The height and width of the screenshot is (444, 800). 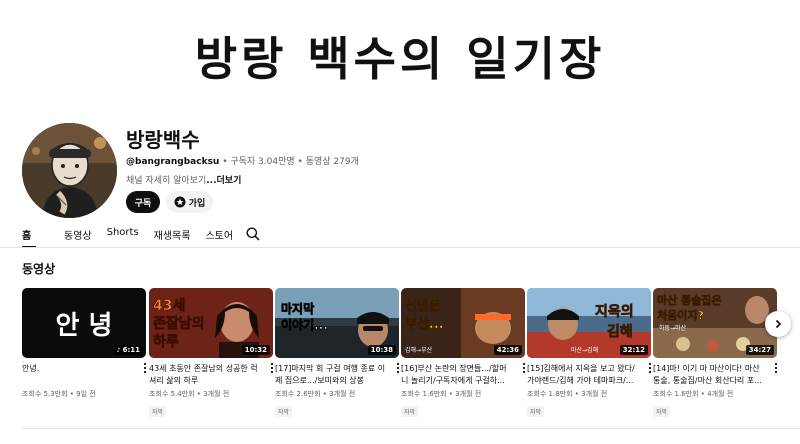 What do you see at coordinates (381, 350) in the screenshot?
I see `video-duration: 10:38` at bounding box center [381, 350].